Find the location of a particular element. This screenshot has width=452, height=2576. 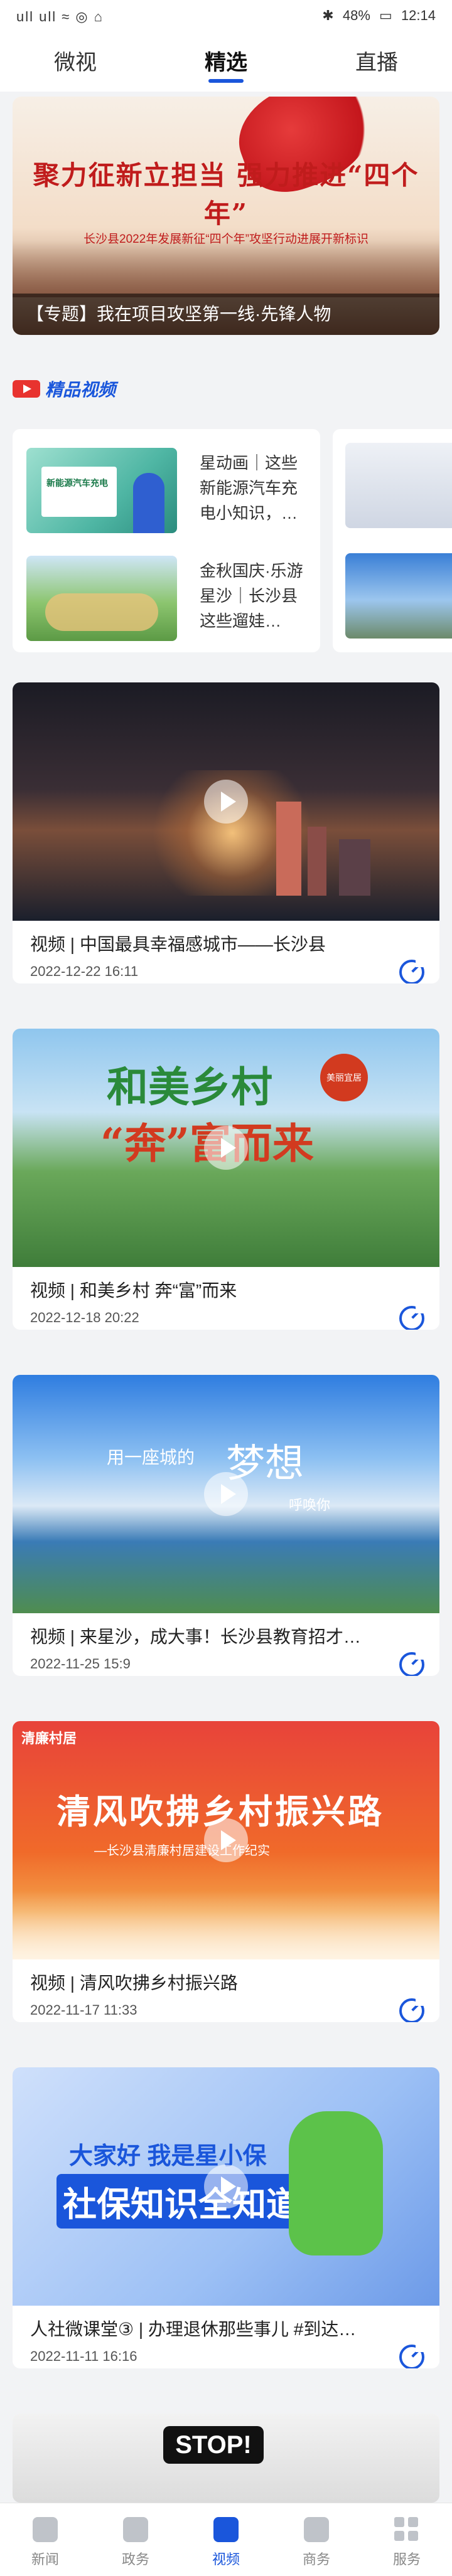

village-illustration is located at coordinates (226, 1924).